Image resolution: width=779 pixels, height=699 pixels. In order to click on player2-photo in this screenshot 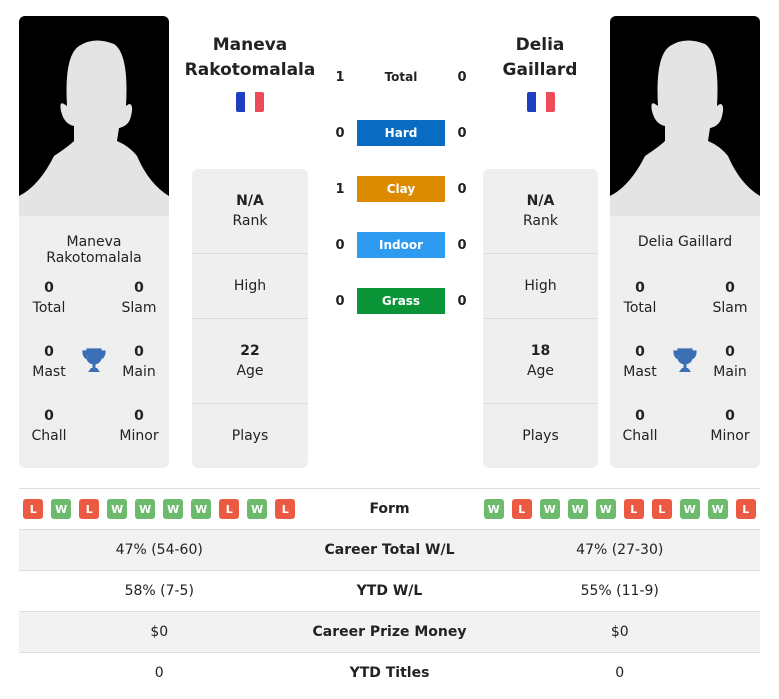, I will do `click(685, 116)`.